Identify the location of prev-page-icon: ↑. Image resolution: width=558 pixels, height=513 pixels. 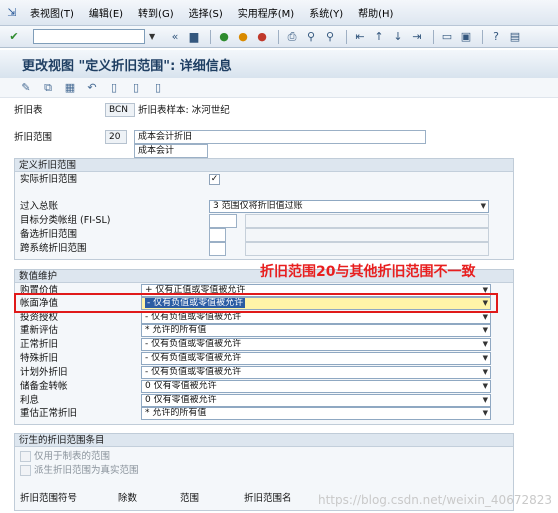
(379, 37).